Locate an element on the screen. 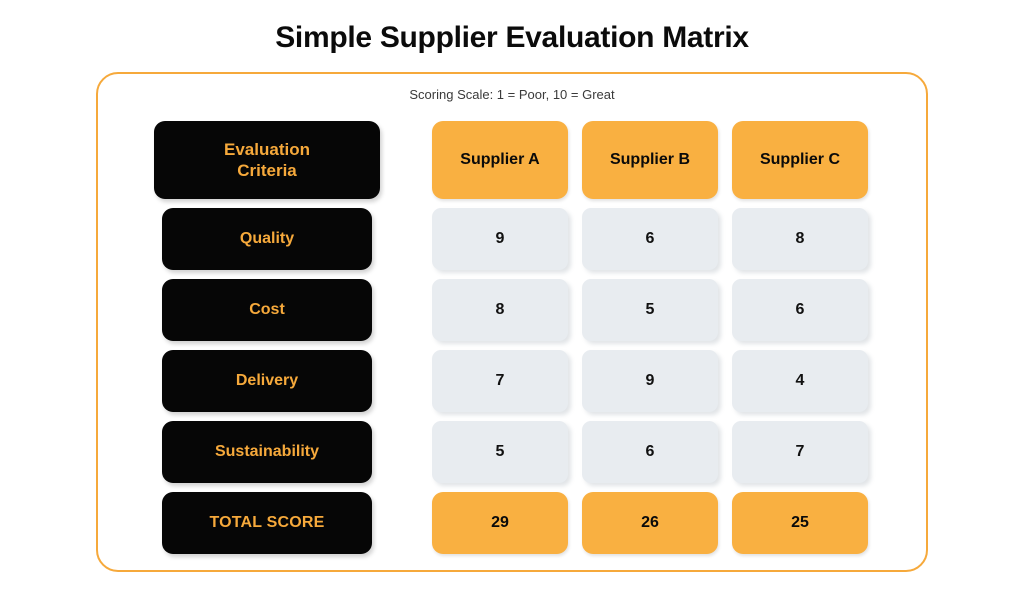 The image size is (1024, 597). criteria-label-delivery: Delivery is located at coordinates (267, 381).